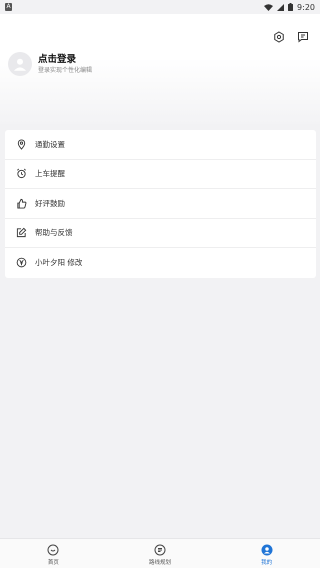 This screenshot has width=320, height=568. Describe the element at coordinates (160, 233) in the screenshot. I see `menu-item-help-feedback: 帮助与反馈` at that location.